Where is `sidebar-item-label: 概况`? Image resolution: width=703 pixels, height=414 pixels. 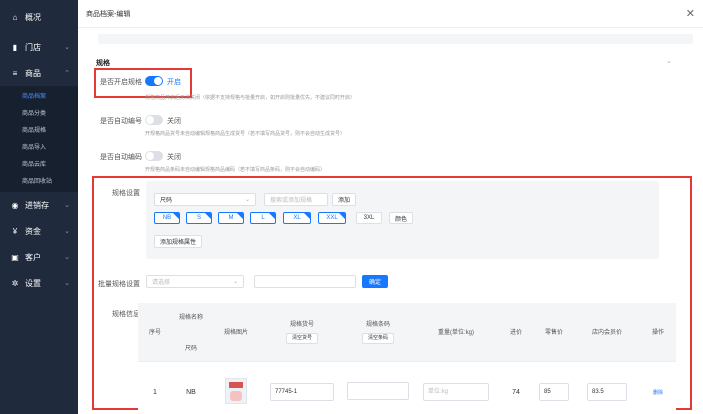
sidebar-item-label: 概况 is located at coordinates (33, 17).